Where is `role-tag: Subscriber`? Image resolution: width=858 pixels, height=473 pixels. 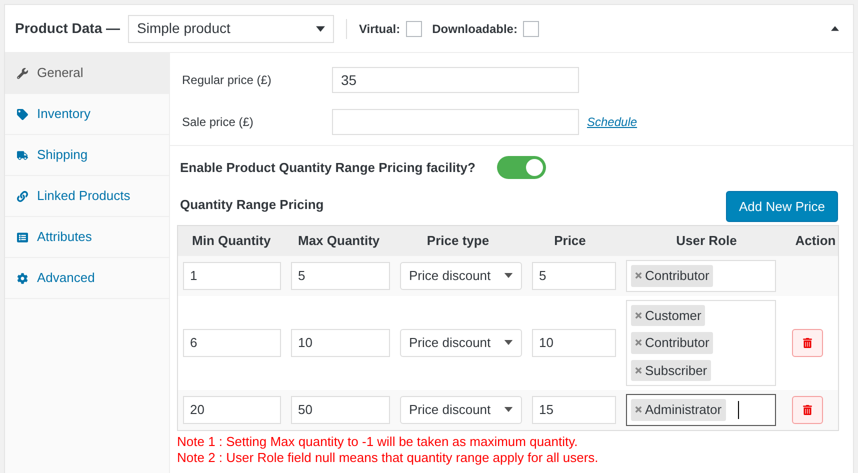 role-tag: Subscriber is located at coordinates (671, 370).